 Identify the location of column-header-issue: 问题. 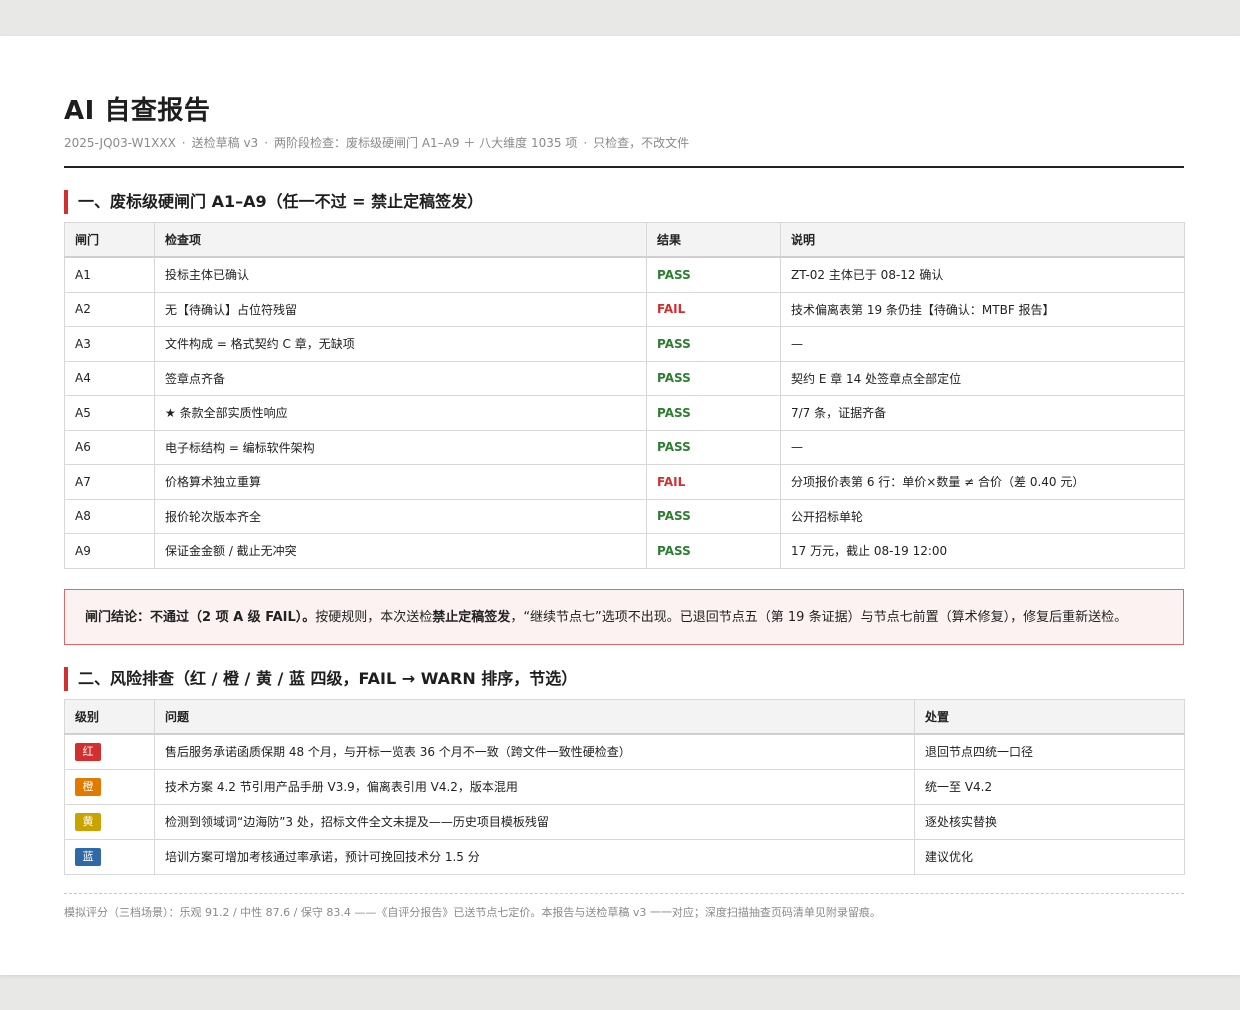
(534, 716).